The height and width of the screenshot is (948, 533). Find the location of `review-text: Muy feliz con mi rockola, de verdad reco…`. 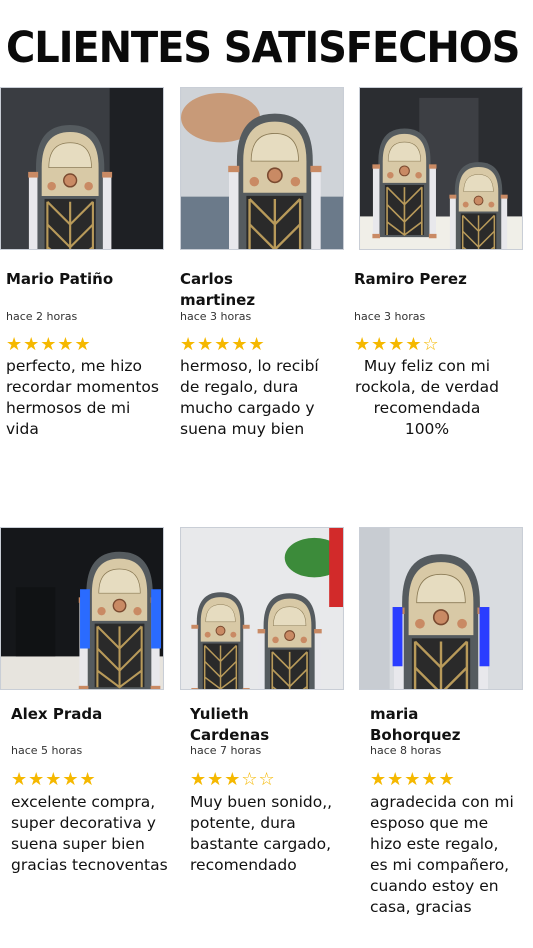

review-text: Muy feliz con mi rockola, de verdad reco… is located at coordinates (427, 397).